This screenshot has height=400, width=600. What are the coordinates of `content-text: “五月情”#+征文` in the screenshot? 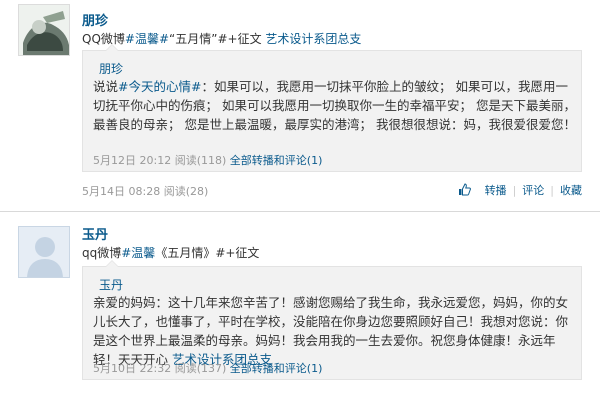 It's located at (217, 39).